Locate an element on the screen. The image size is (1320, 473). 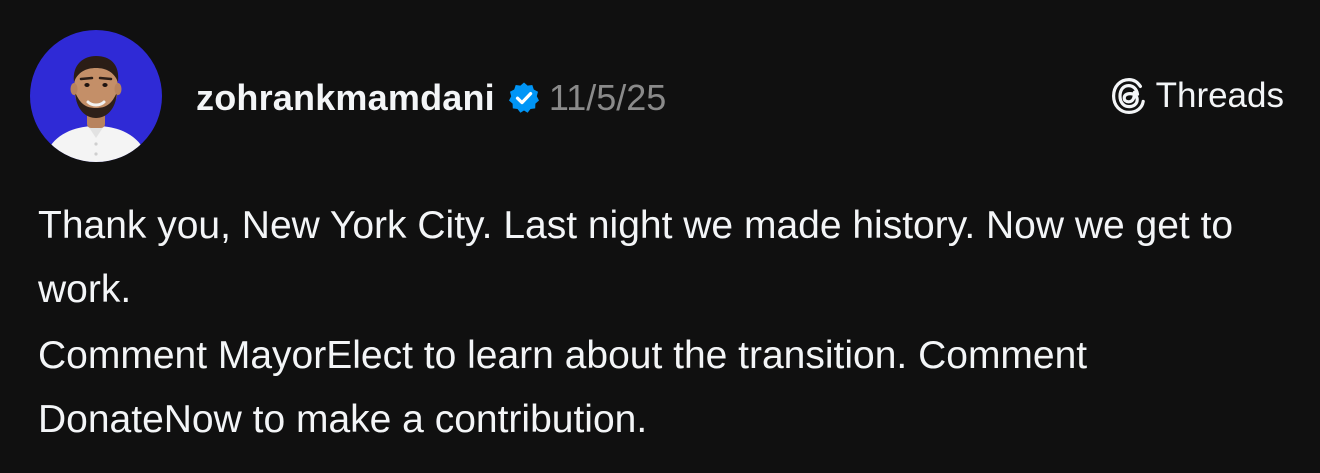
threads-logo-icon is located at coordinates (1129, 96).